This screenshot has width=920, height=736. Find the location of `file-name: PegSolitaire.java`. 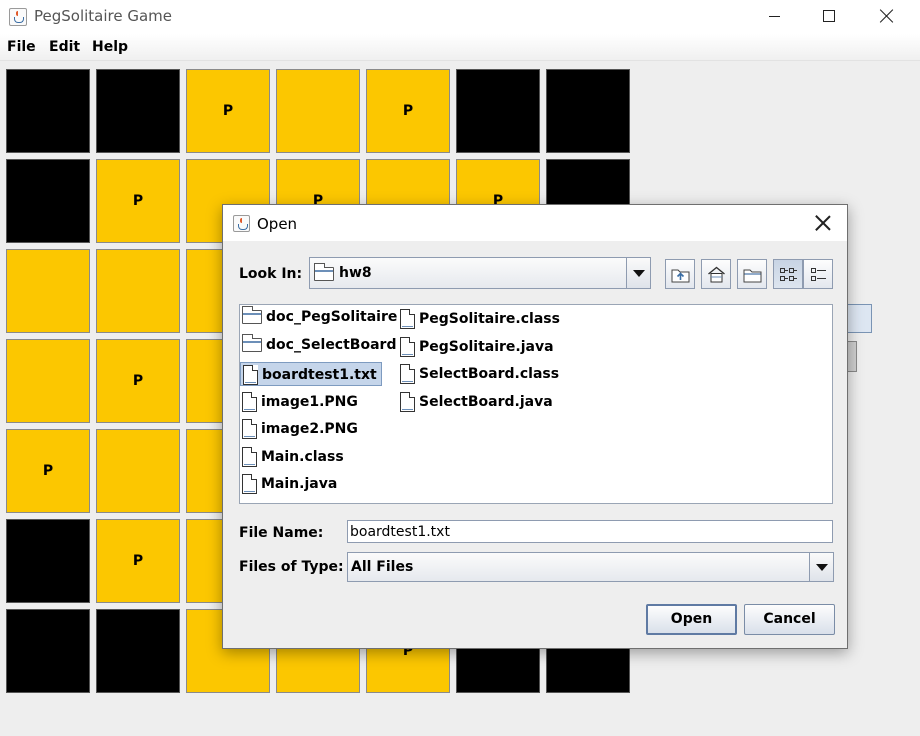

file-name: PegSolitaire.java is located at coordinates (486, 346).